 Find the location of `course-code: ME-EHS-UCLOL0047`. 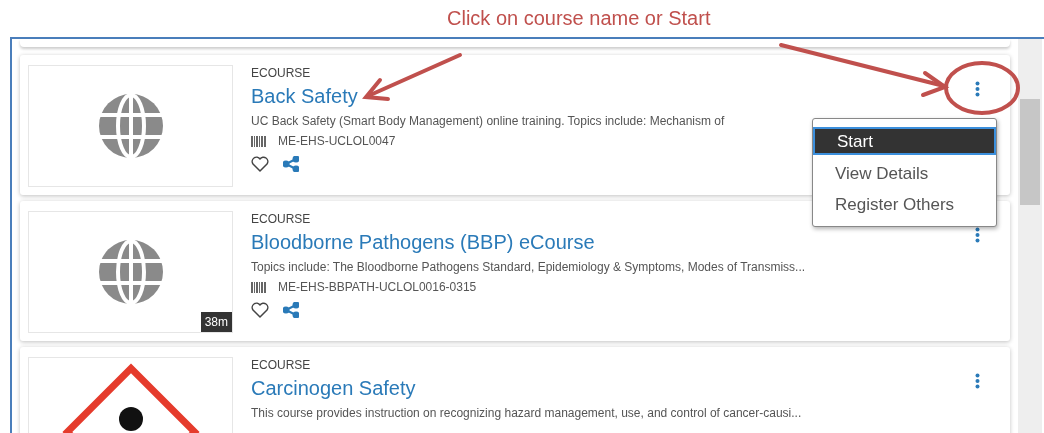

course-code: ME-EHS-UCLOL0047 is located at coordinates (337, 141).